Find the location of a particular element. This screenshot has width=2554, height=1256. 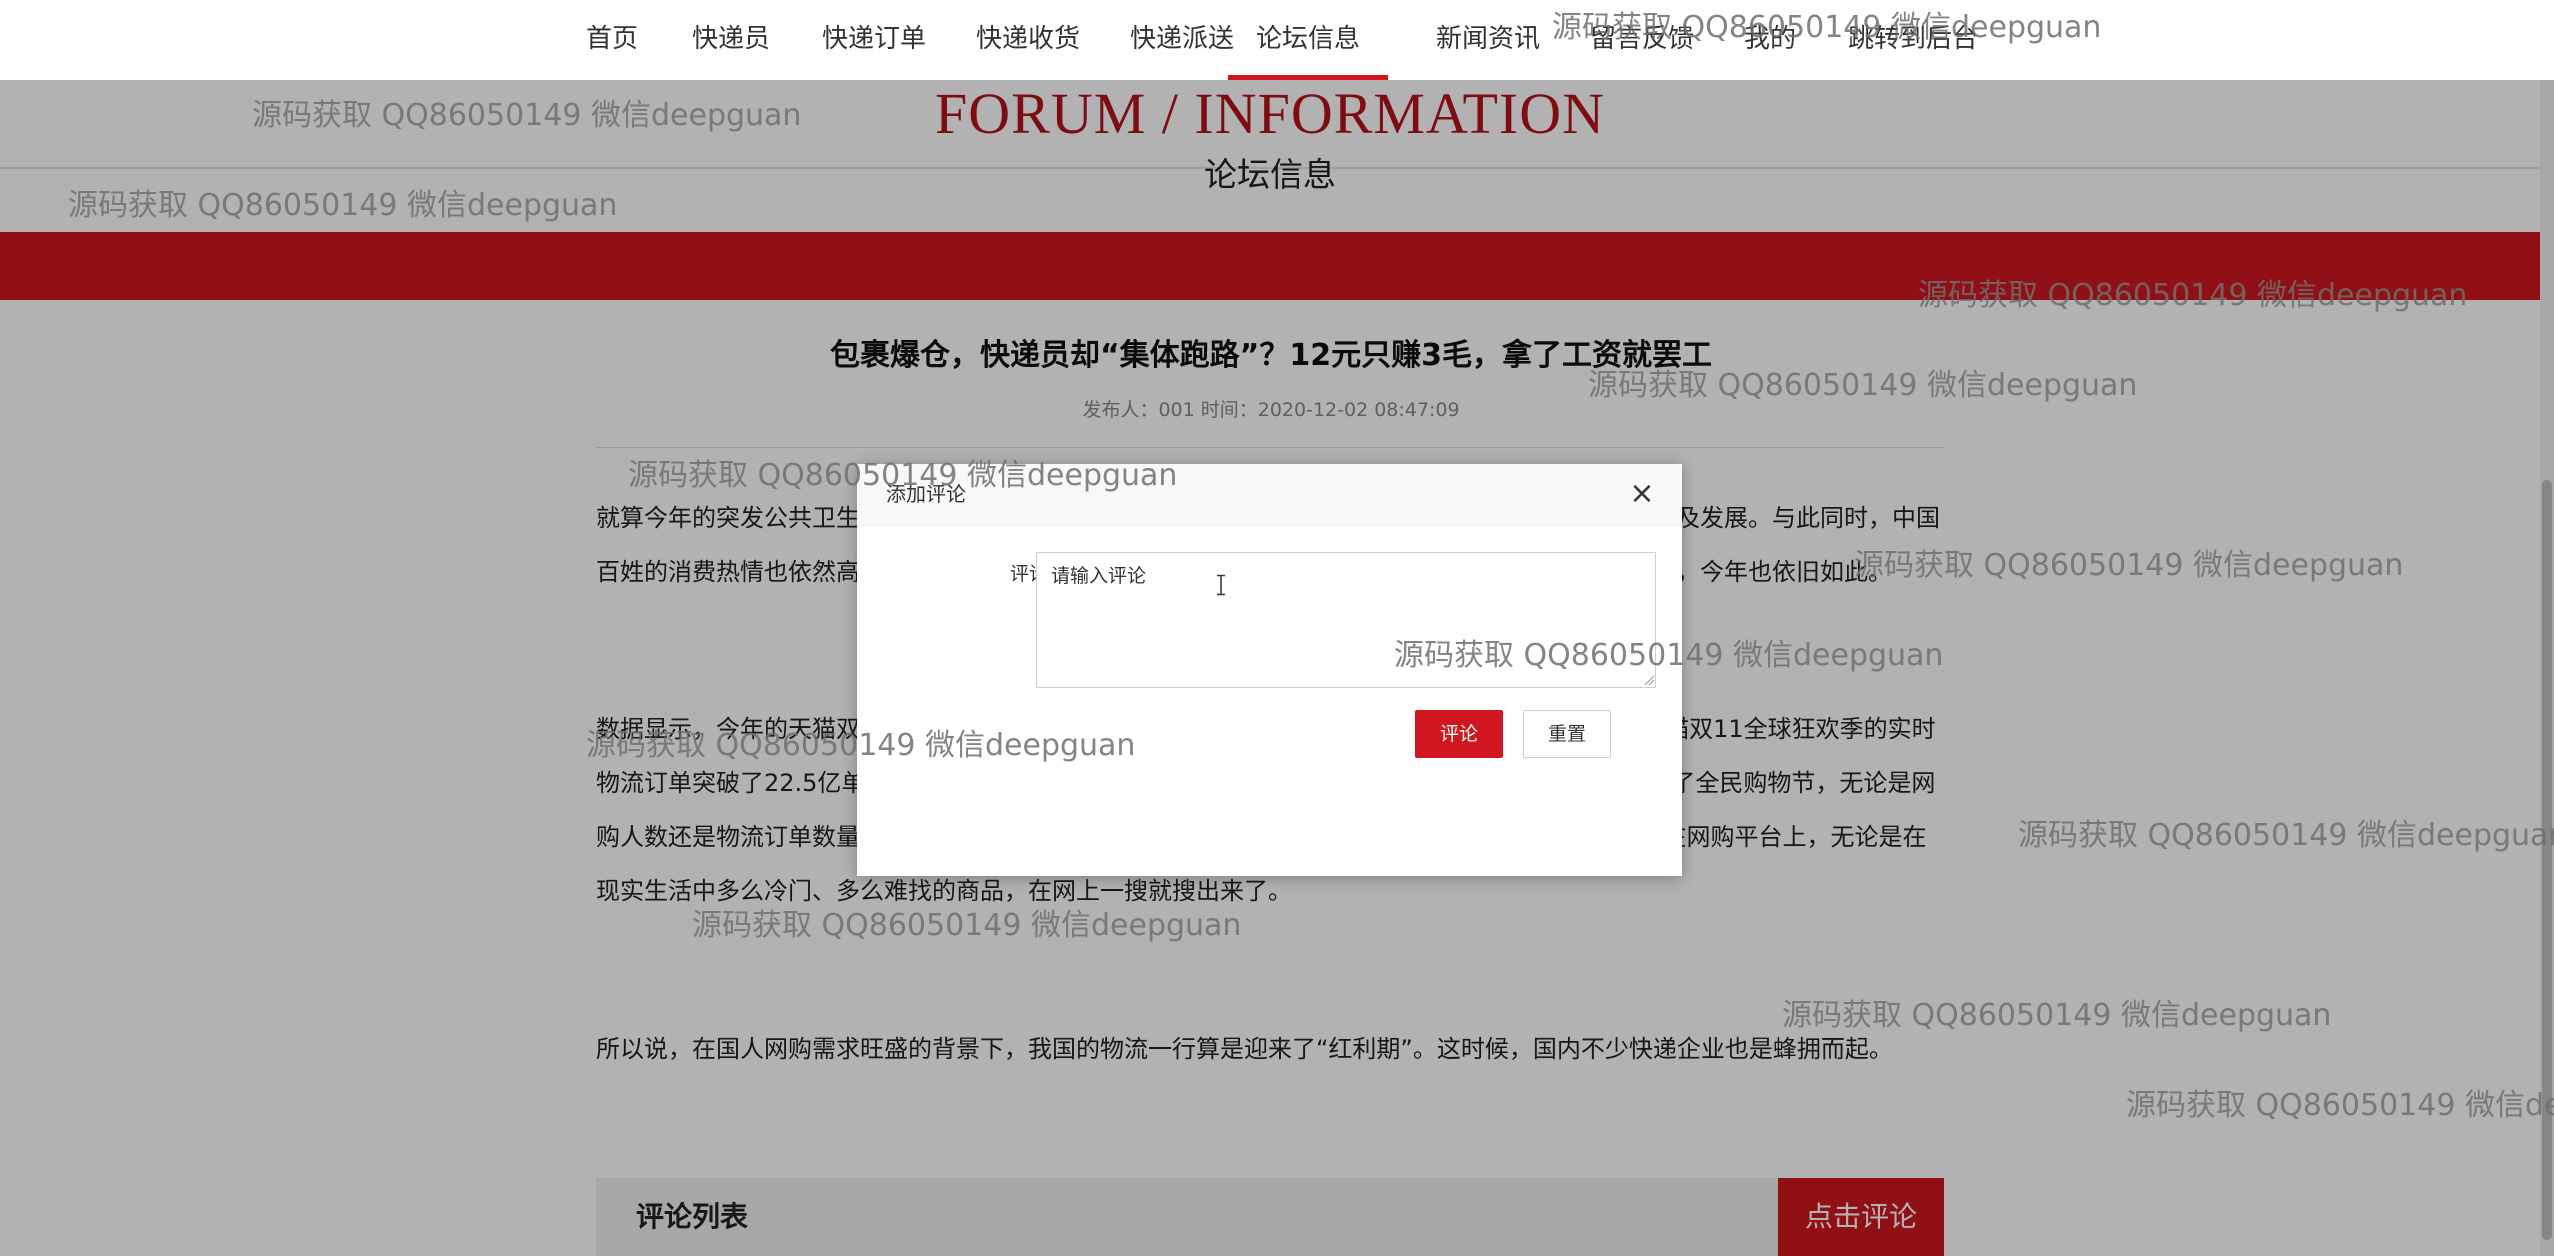

dialog-header: 添加评论 × is located at coordinates (1269, 495).